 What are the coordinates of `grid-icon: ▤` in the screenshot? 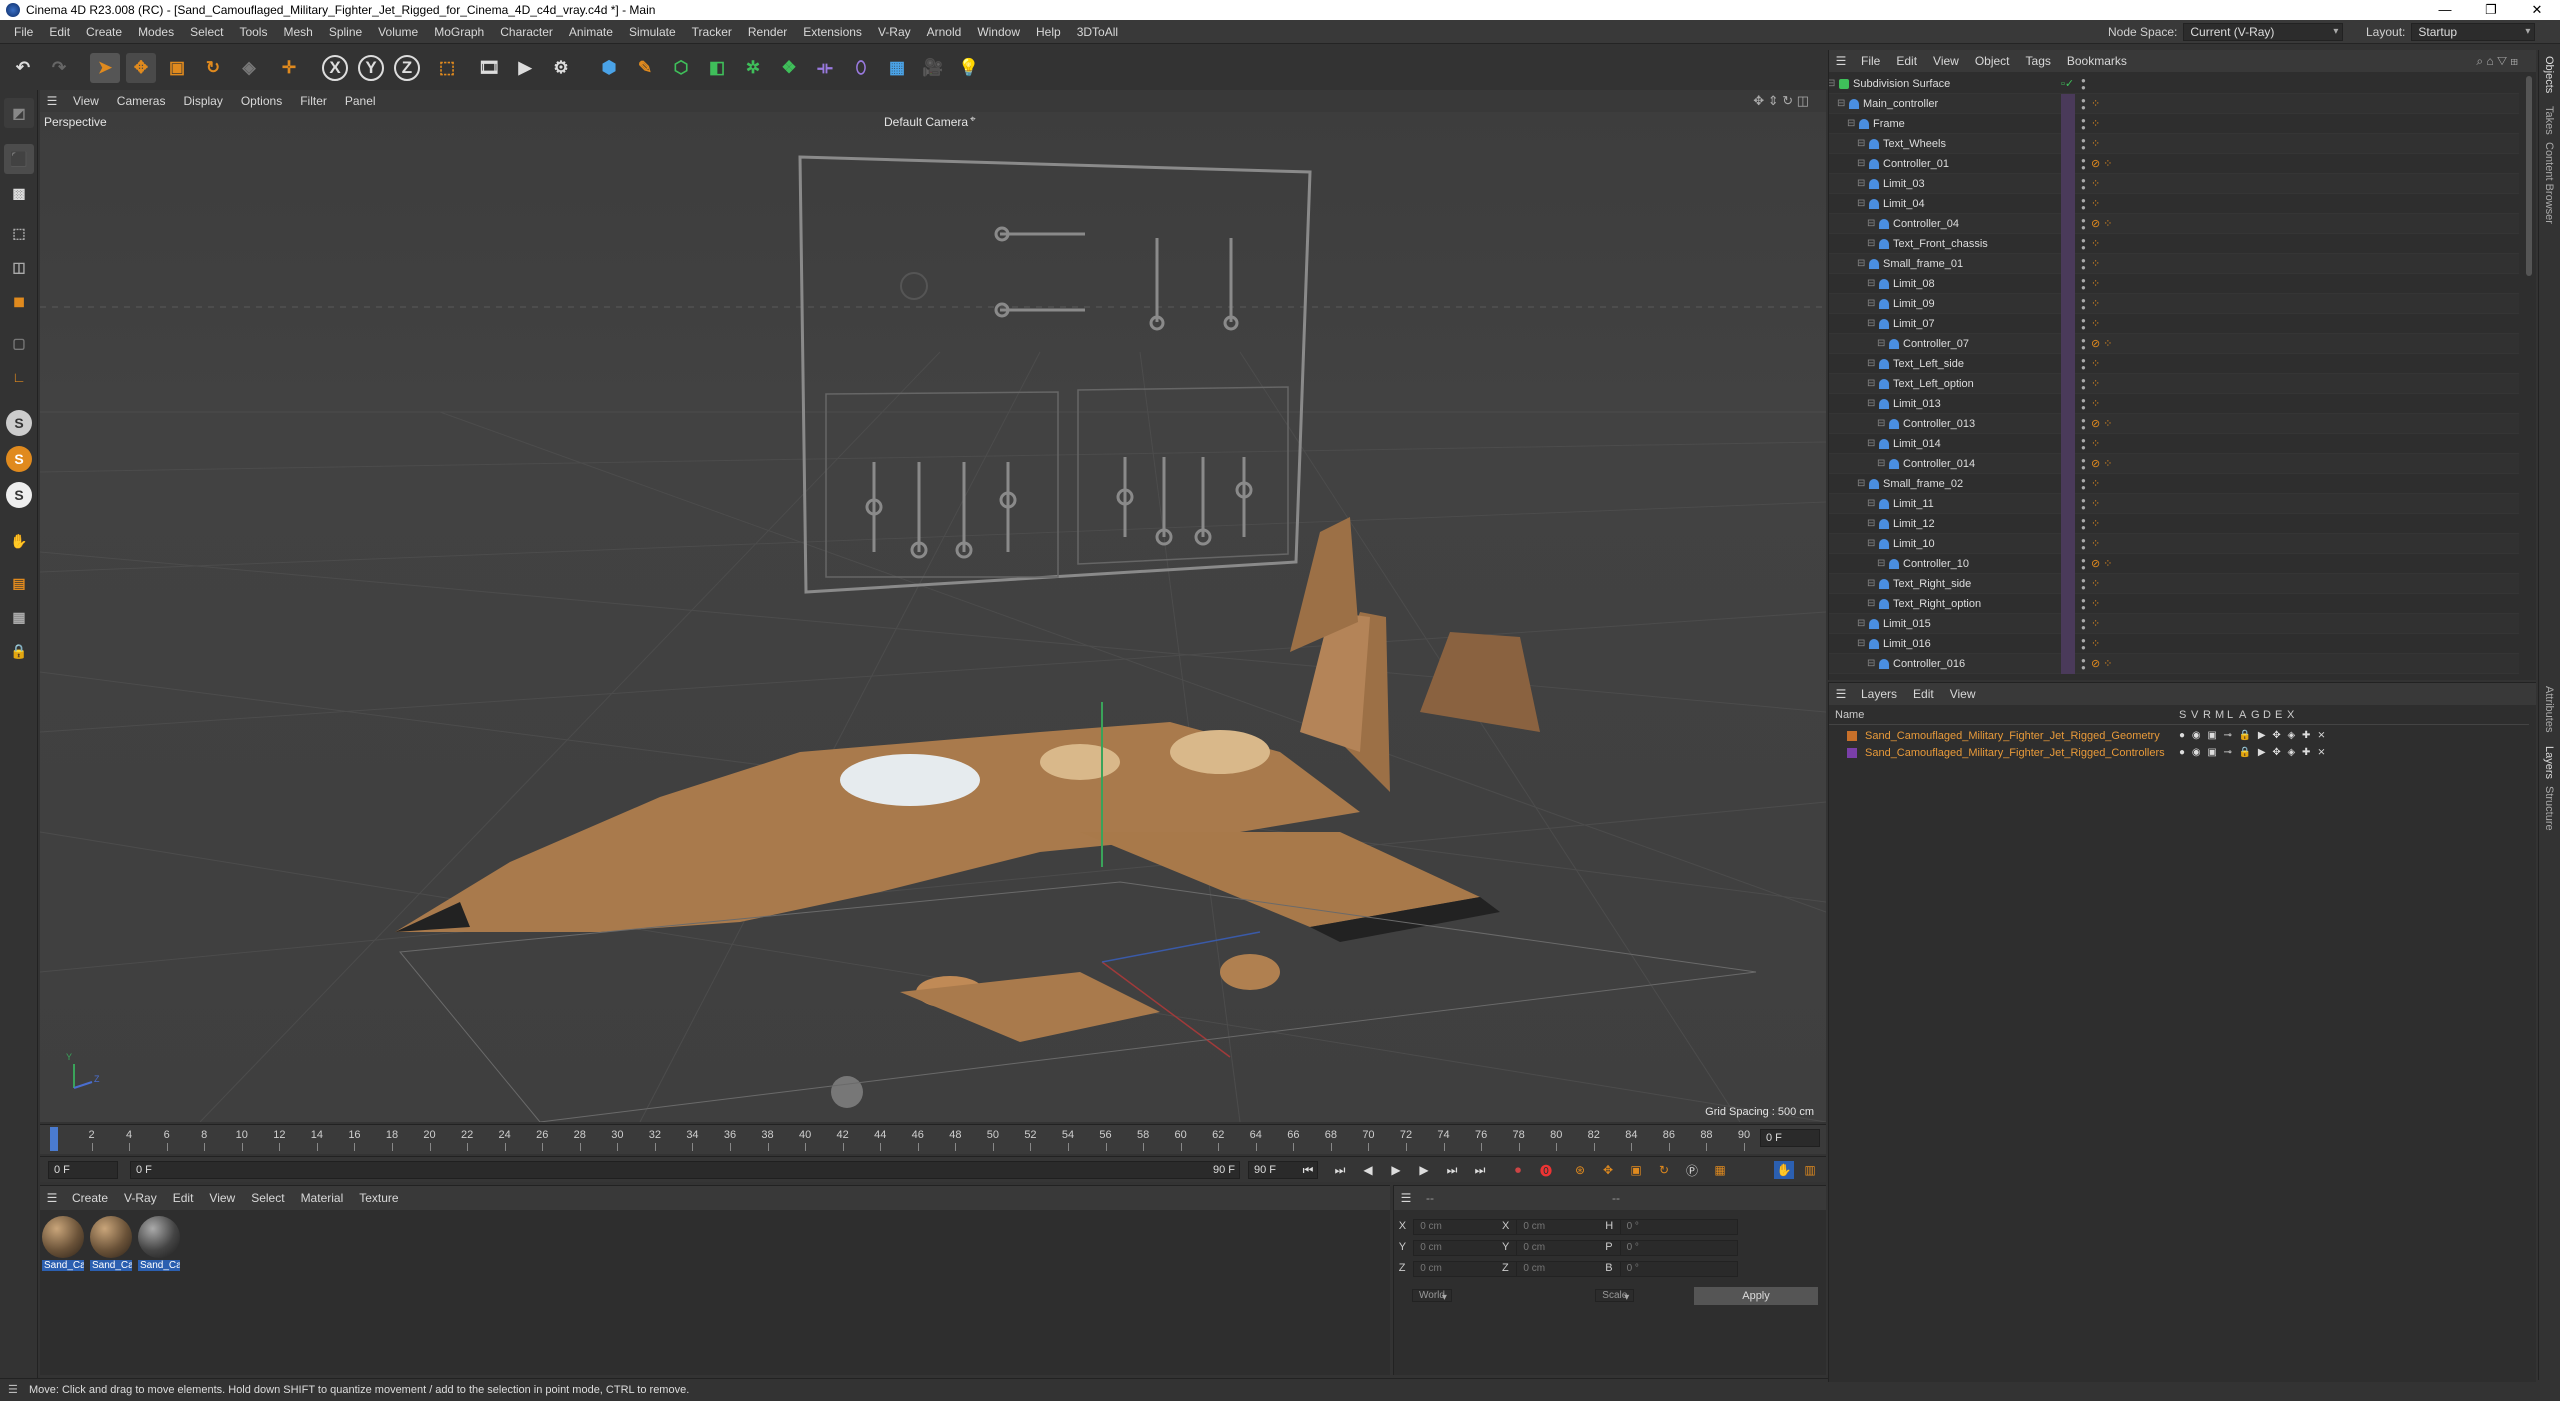 It's located at (19, 583).